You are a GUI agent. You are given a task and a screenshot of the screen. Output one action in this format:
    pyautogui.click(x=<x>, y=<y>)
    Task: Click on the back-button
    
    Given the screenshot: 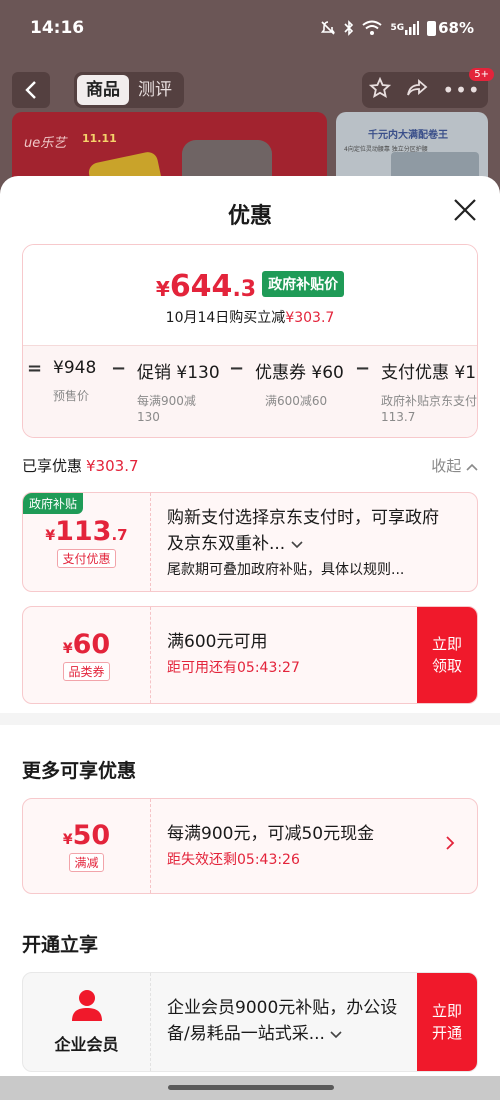 What is the action you would take?
    pyautogui.click(x=31, y=90)
    